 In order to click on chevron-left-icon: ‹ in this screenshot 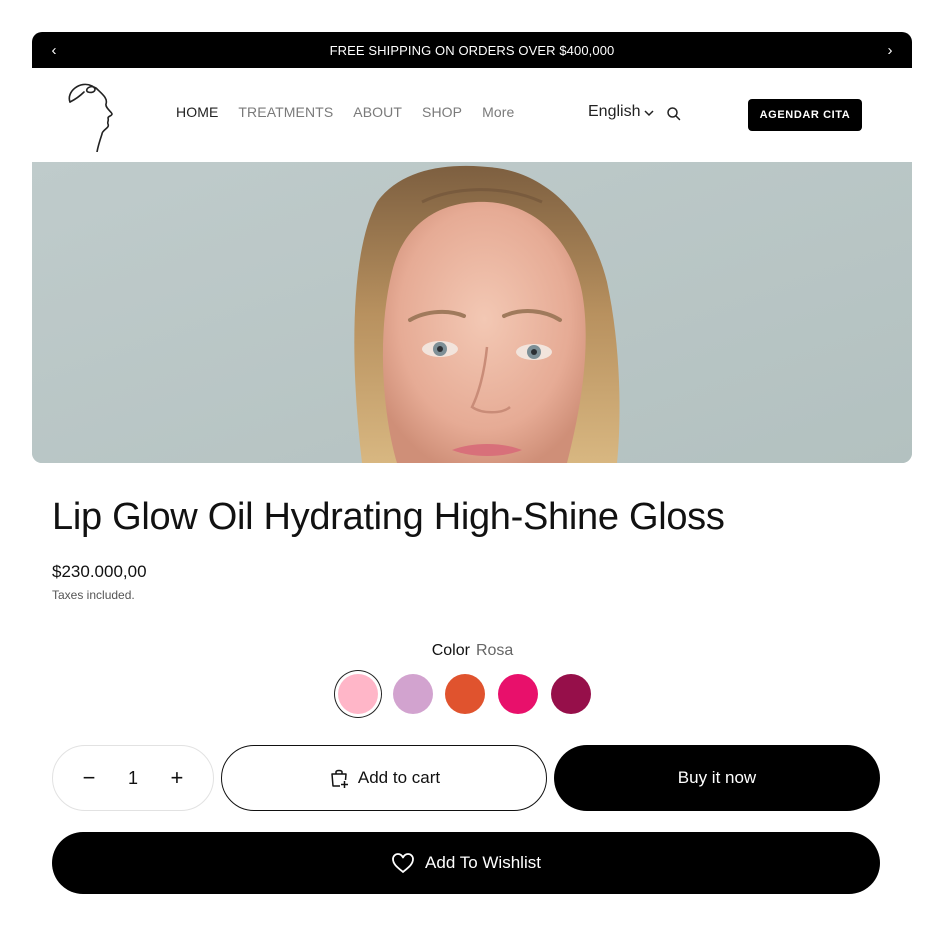, I will do `click(54, 50)`.